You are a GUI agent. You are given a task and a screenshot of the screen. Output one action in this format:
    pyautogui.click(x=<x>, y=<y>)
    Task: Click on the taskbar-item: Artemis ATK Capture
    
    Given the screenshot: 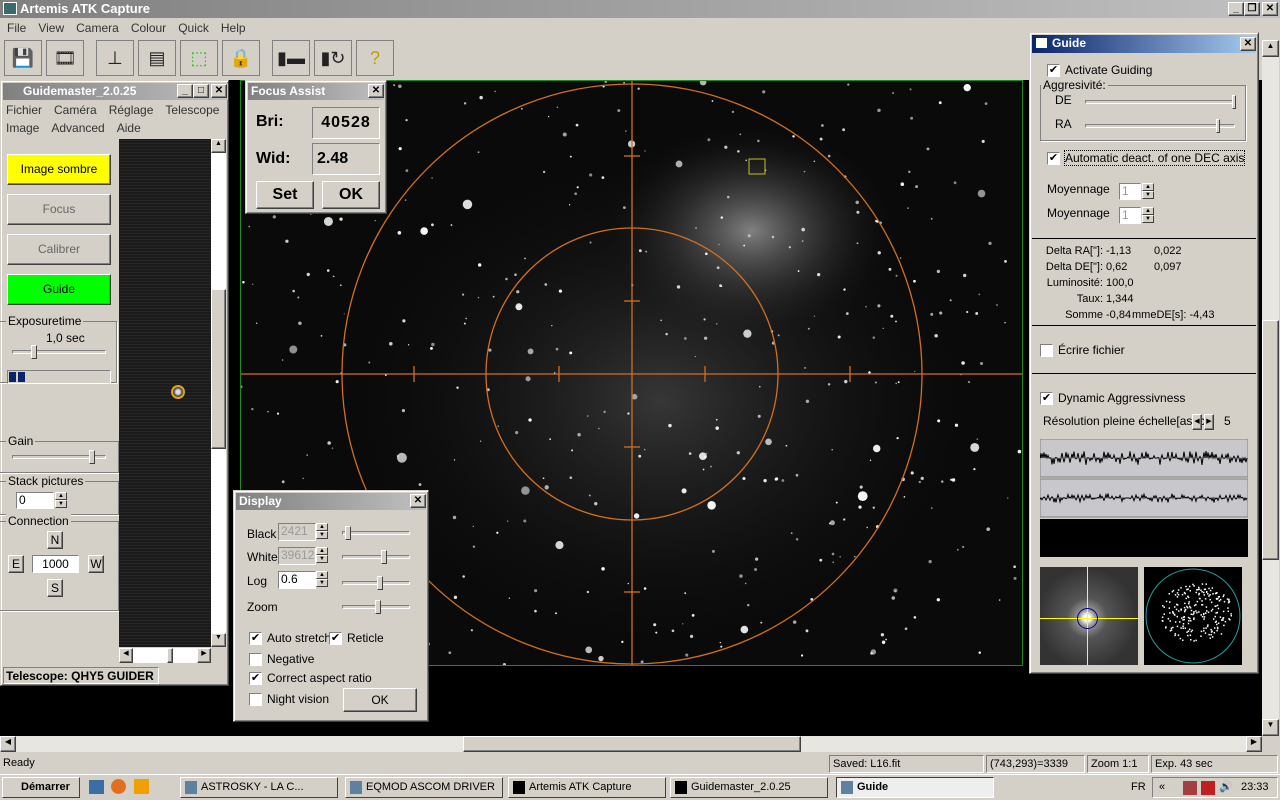 What is the action you would take?
    pyautogui.click(x=587, y=787)
    